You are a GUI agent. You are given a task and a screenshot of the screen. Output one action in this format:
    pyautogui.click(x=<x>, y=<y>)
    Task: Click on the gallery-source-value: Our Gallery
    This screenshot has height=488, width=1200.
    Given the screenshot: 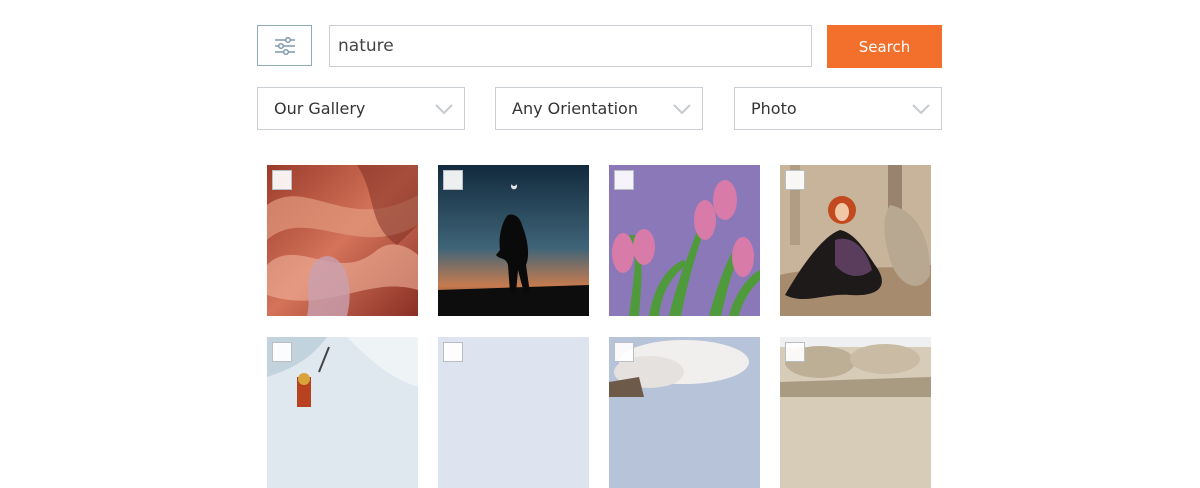 What is the action you would take?
    pyautogui.click(x=320, y=108)
    